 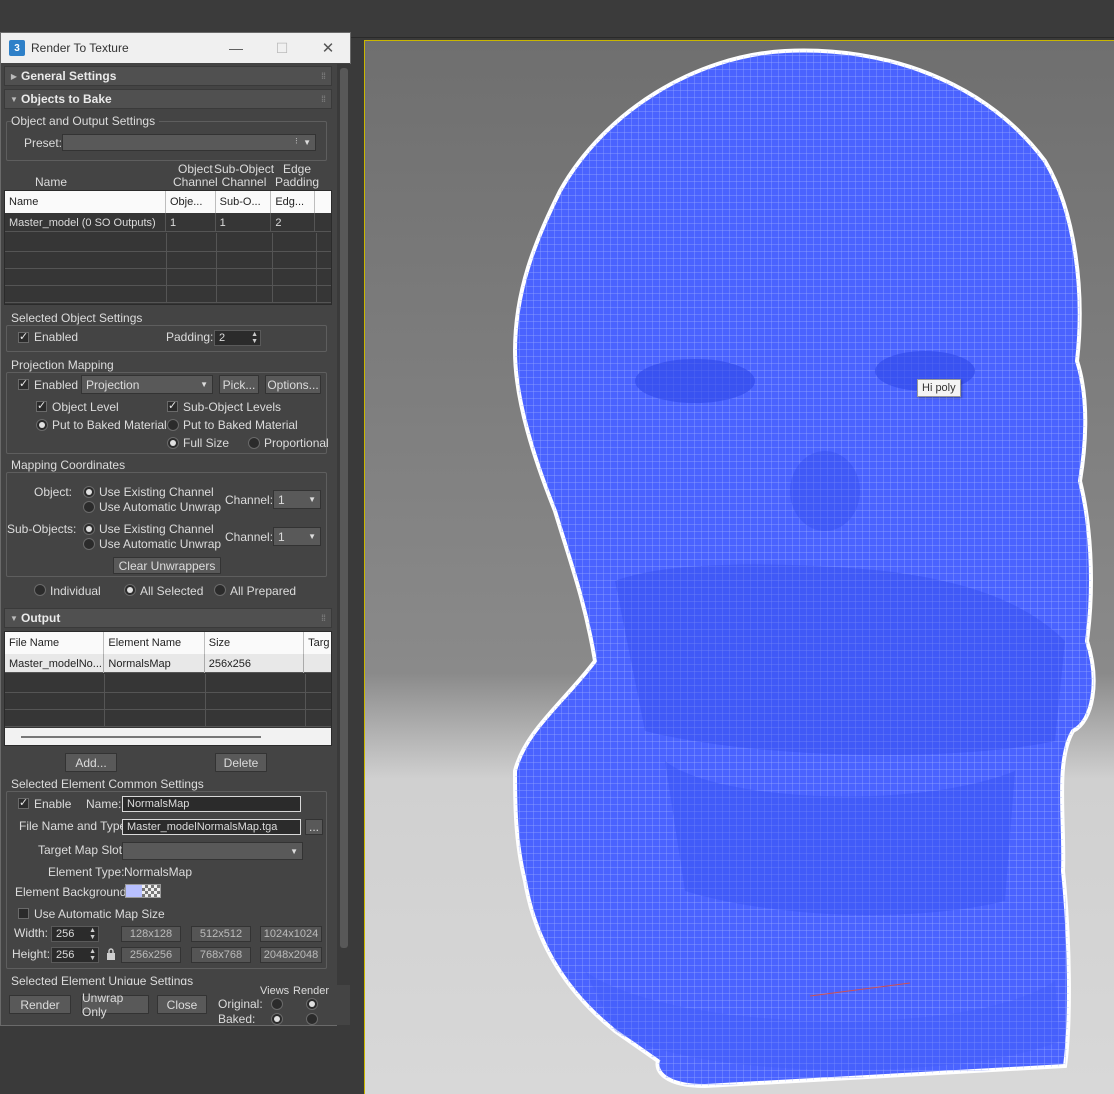 I want to click on projection-enabled-checkbox, so click(x=23, y=383).